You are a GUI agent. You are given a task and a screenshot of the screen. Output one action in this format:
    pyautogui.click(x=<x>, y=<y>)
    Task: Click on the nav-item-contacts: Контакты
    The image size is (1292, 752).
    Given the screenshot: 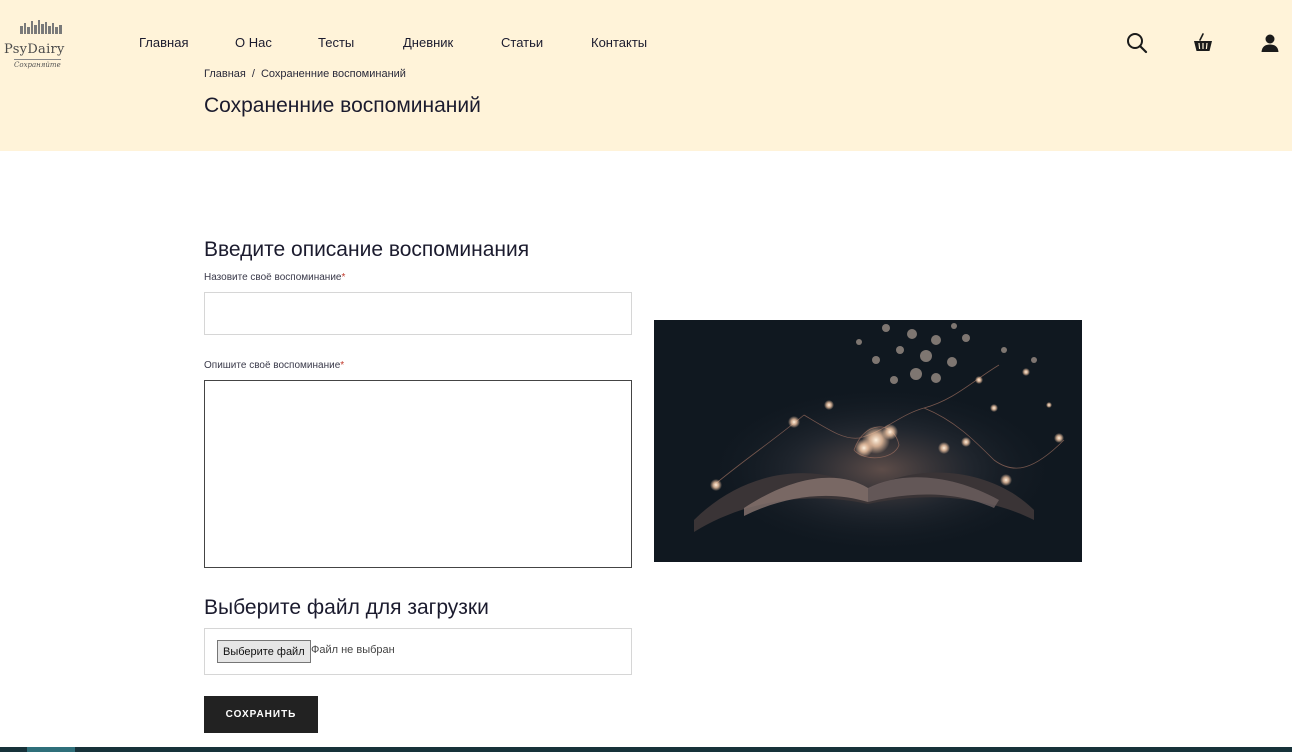 What is the action you would take?
    pyautogui.click(x=619, y=42)
    